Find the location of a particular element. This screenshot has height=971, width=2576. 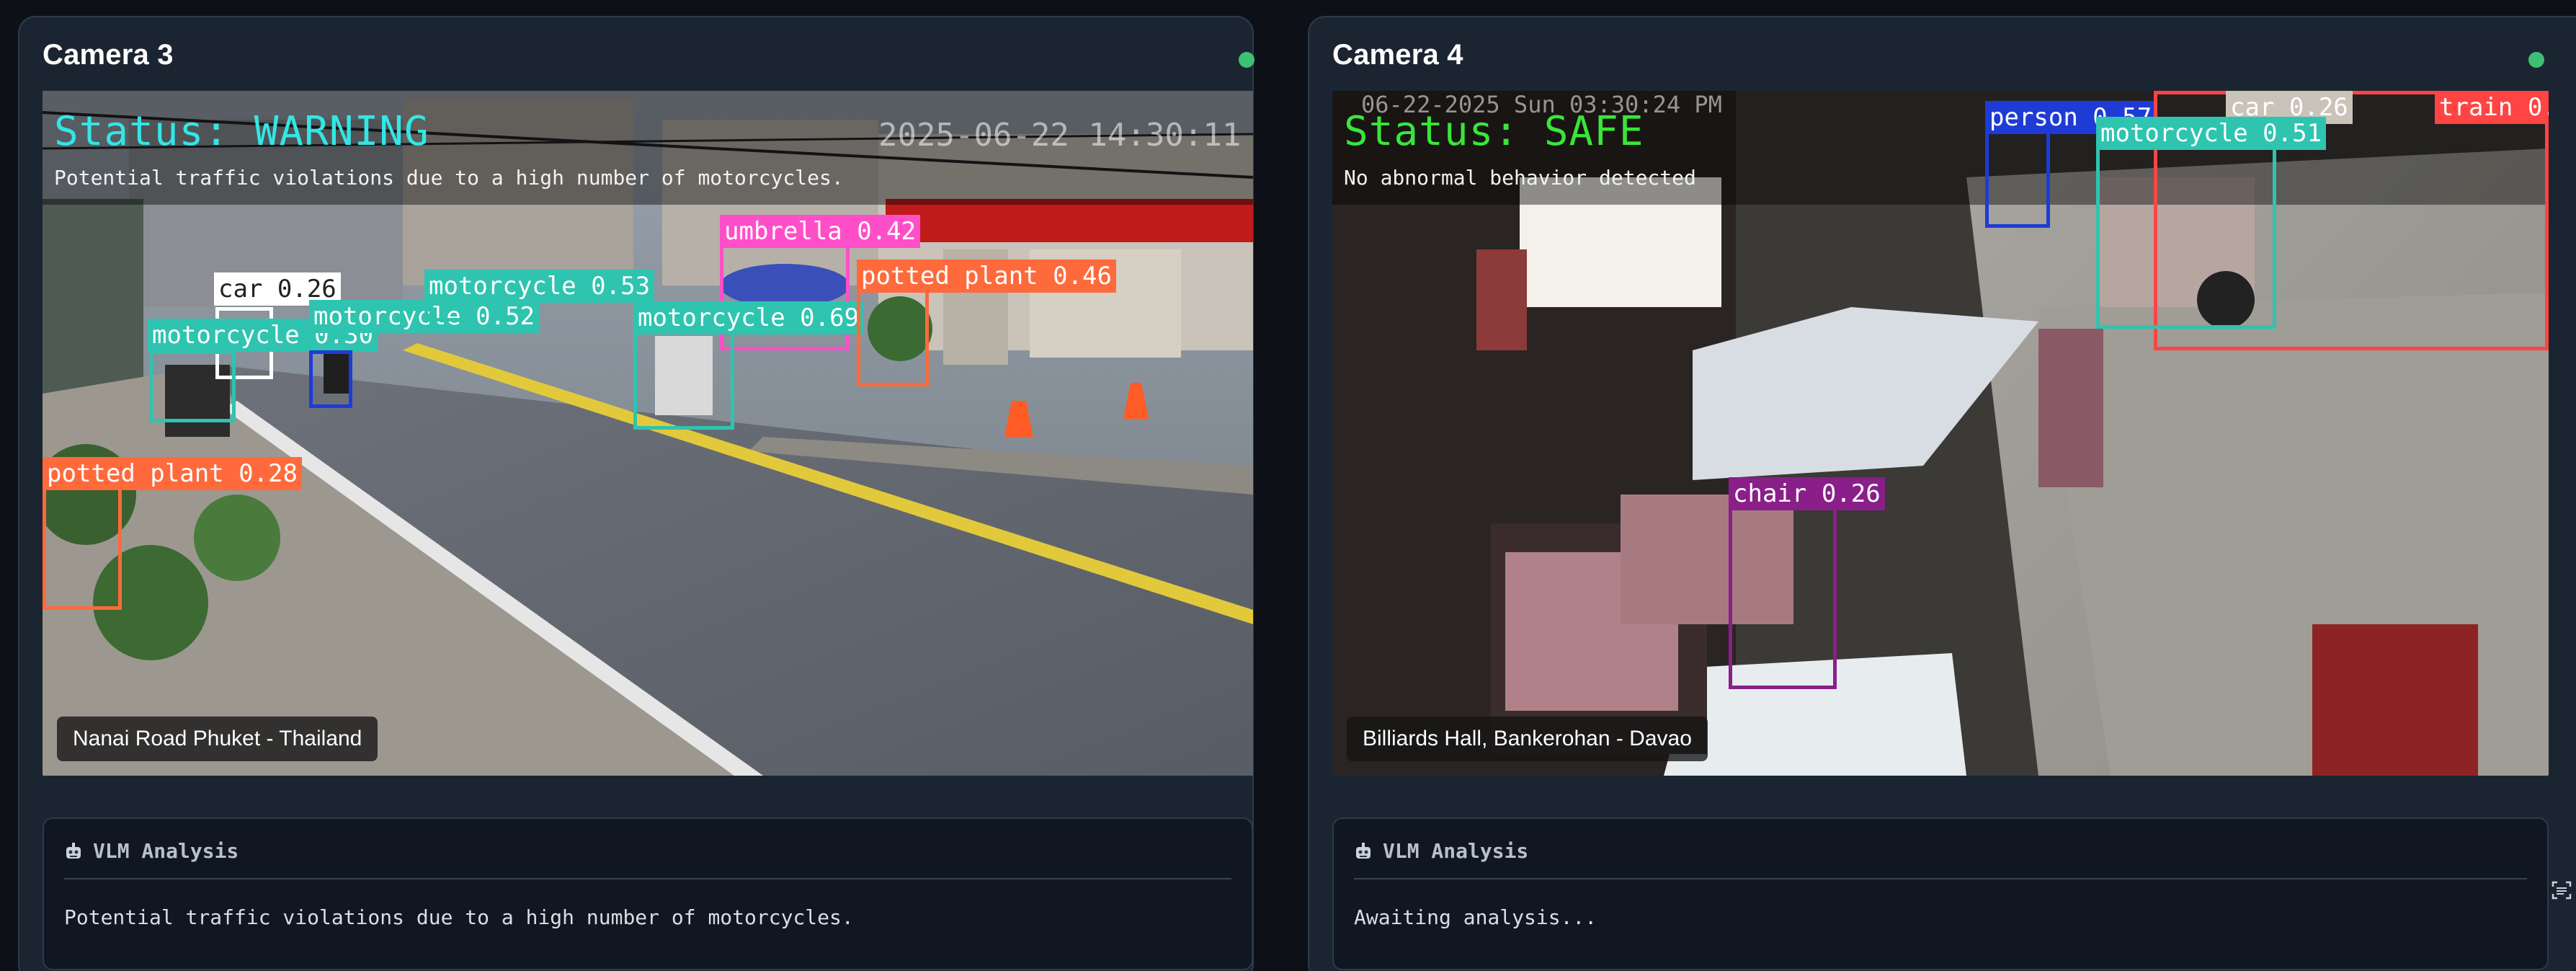

detection-label: motorcycle 0.69 is located at coordinates (748, 318).